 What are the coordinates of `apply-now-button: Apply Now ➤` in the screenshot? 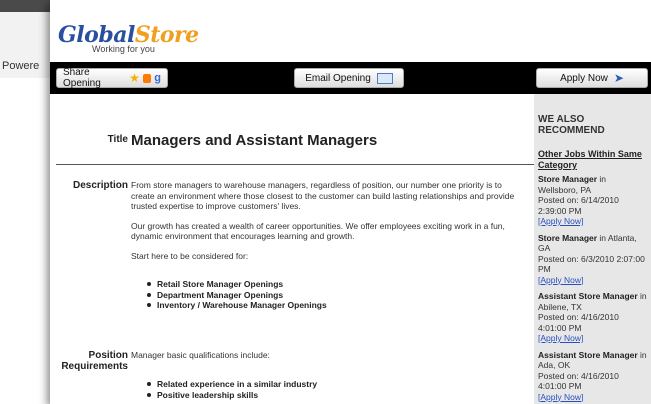 It's located at (592, 78).